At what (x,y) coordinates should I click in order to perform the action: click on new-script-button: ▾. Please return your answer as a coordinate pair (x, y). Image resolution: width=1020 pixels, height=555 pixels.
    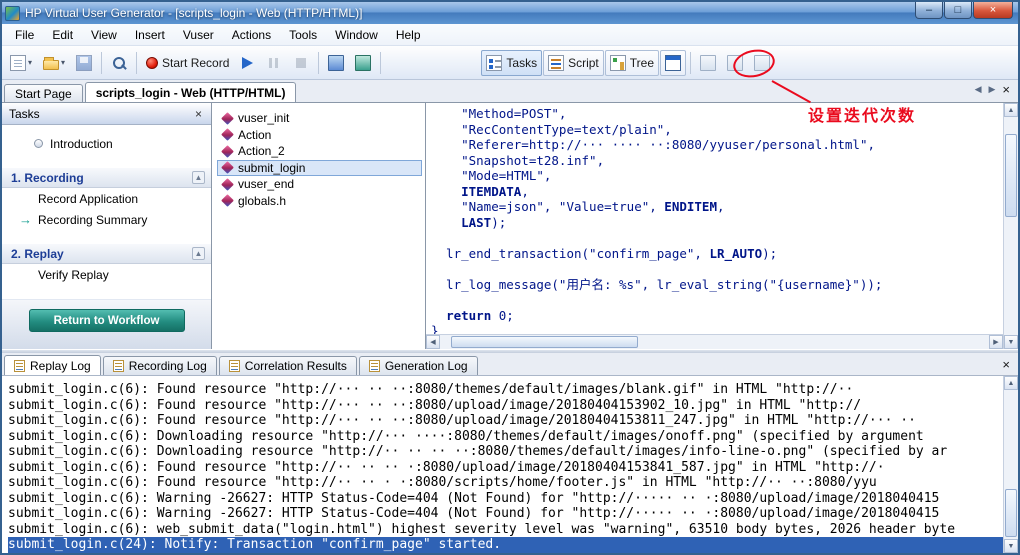
    Looking at the image, I should click on (21, 63).